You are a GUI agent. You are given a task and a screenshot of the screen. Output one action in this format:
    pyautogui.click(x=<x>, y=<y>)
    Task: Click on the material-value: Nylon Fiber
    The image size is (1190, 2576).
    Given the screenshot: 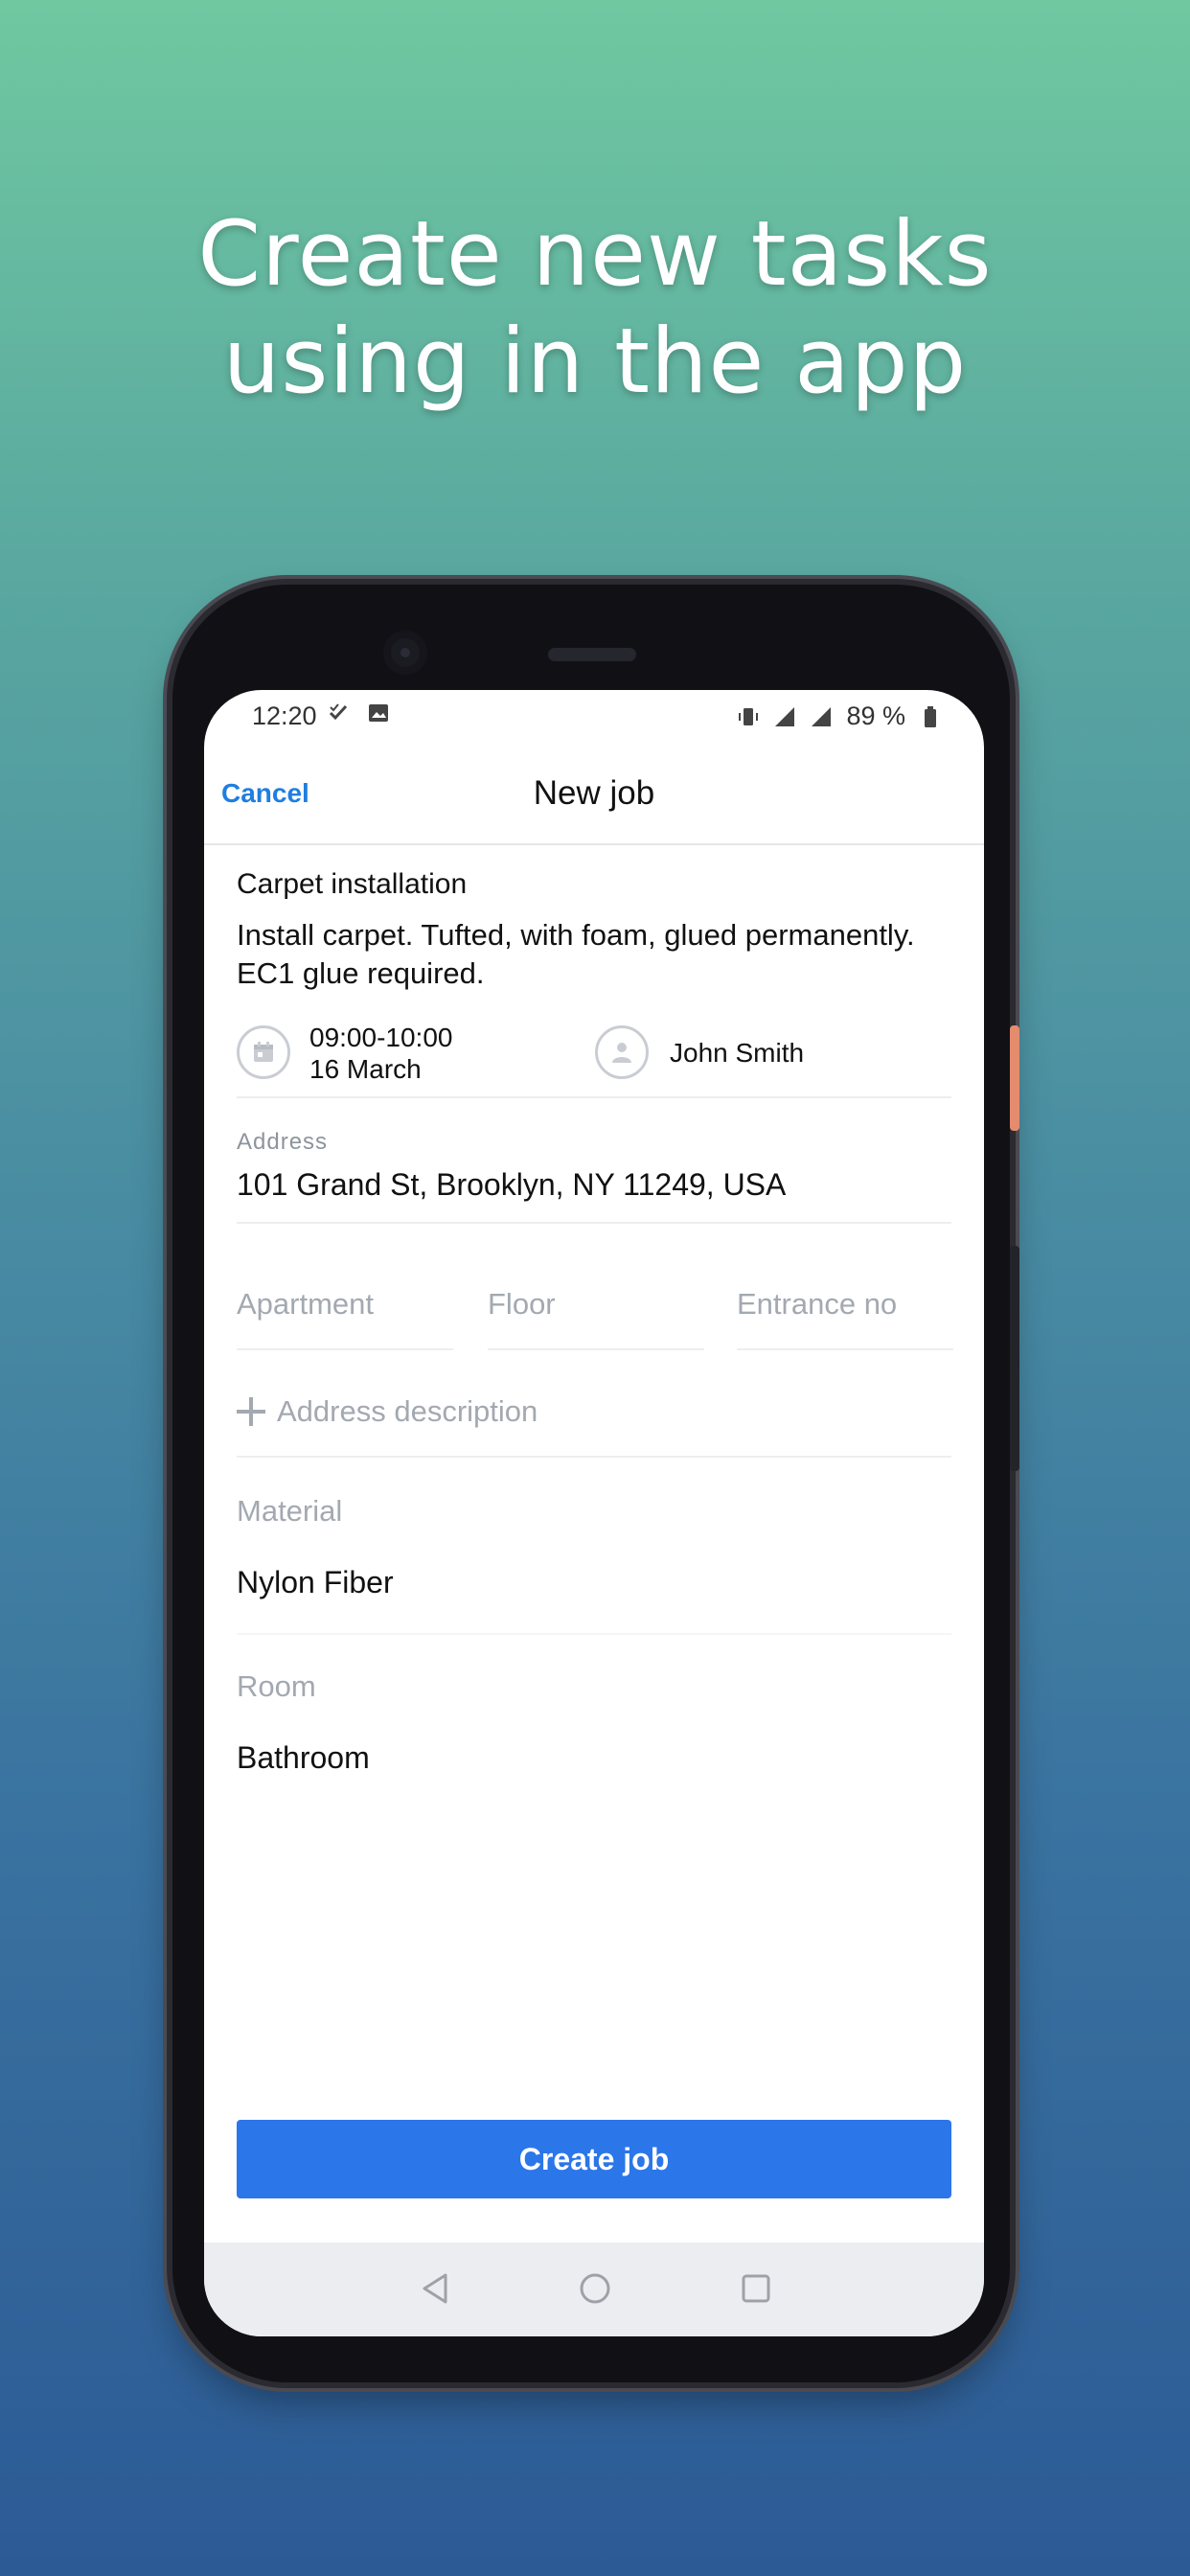 What is the action you would take?
    pyautogui.click(x=316, y=1582)
    